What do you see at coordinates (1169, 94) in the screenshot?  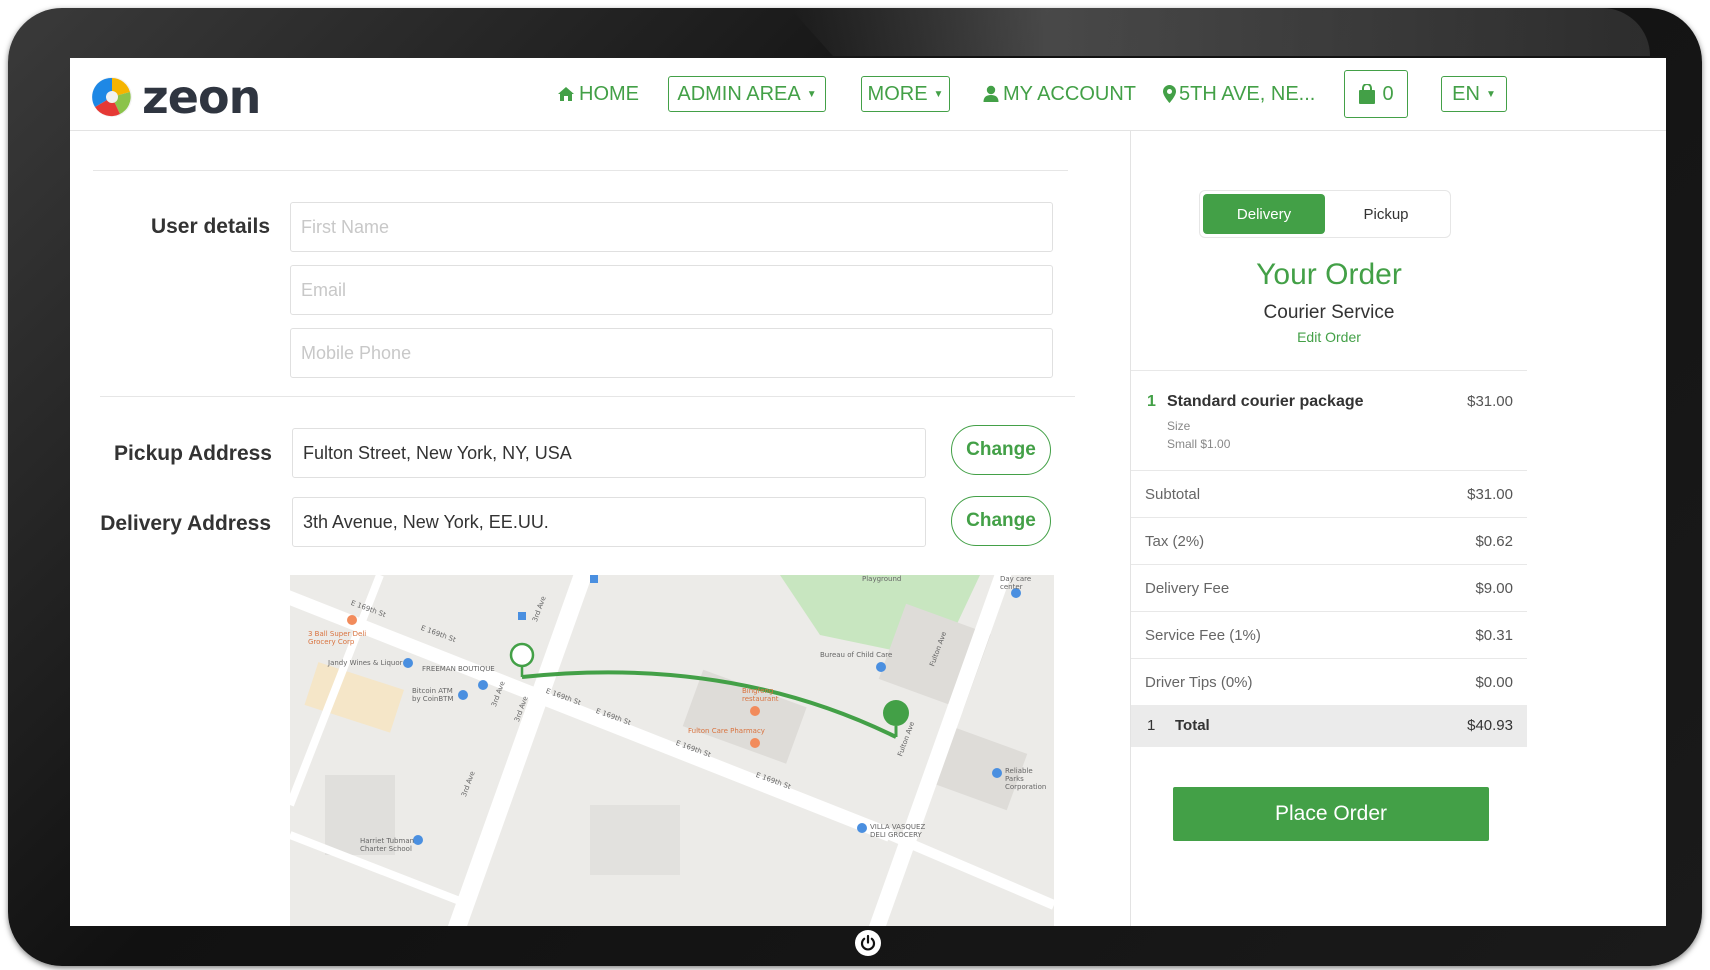 I see `map-marker-icon` at bounding box center [1169, 94].